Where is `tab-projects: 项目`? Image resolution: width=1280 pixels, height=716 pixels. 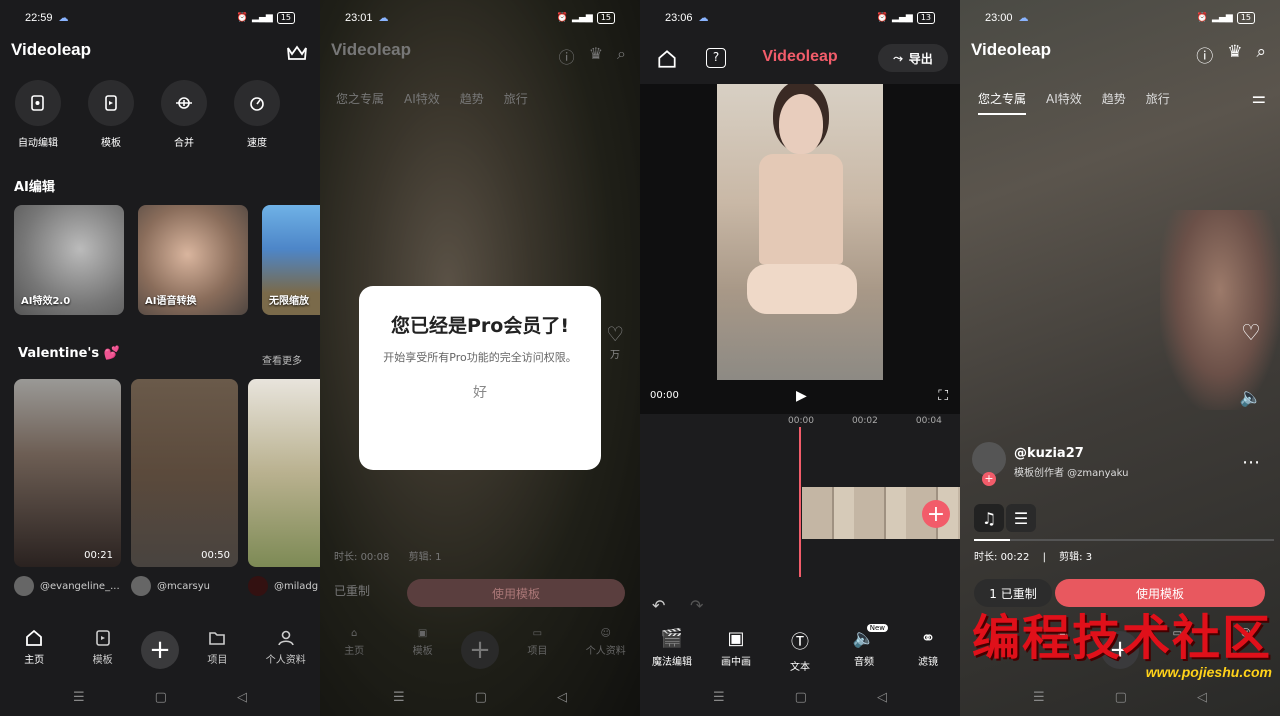 tab-projects: 项目 is located at coordinates (217, 647).